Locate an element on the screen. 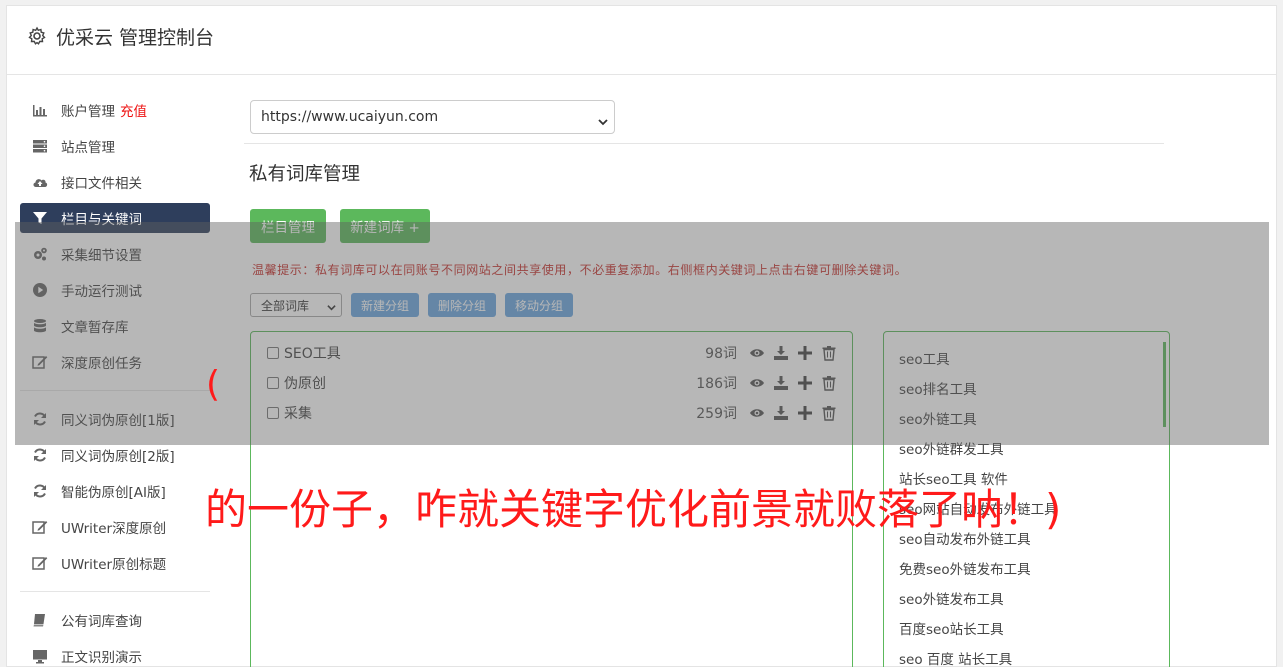 This screenshot has height=667, width=1283. sidebar-item-label: UWriter原创标题 is located at coordinates (114, 565).